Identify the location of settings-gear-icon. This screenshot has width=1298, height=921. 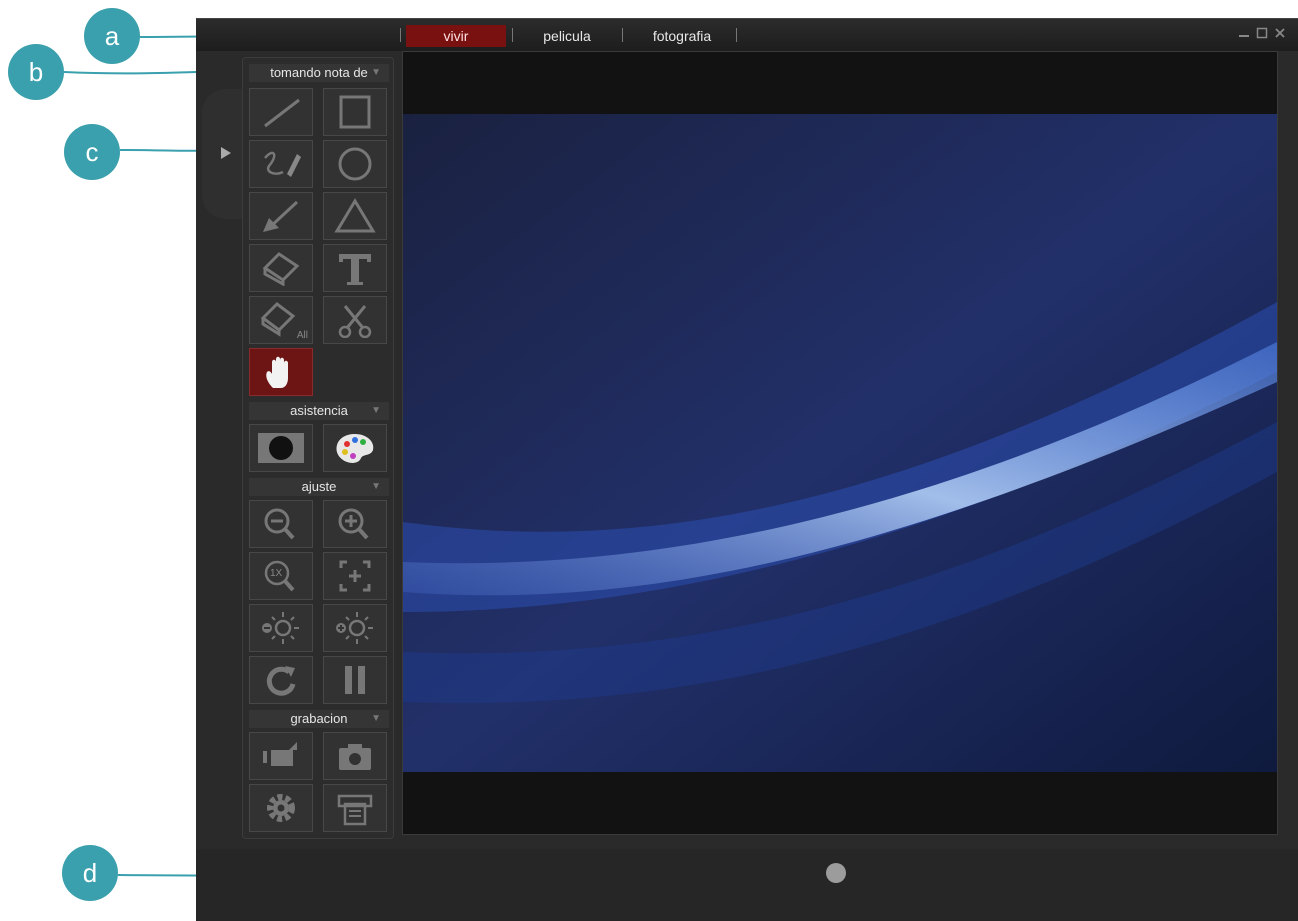
(281, 808).